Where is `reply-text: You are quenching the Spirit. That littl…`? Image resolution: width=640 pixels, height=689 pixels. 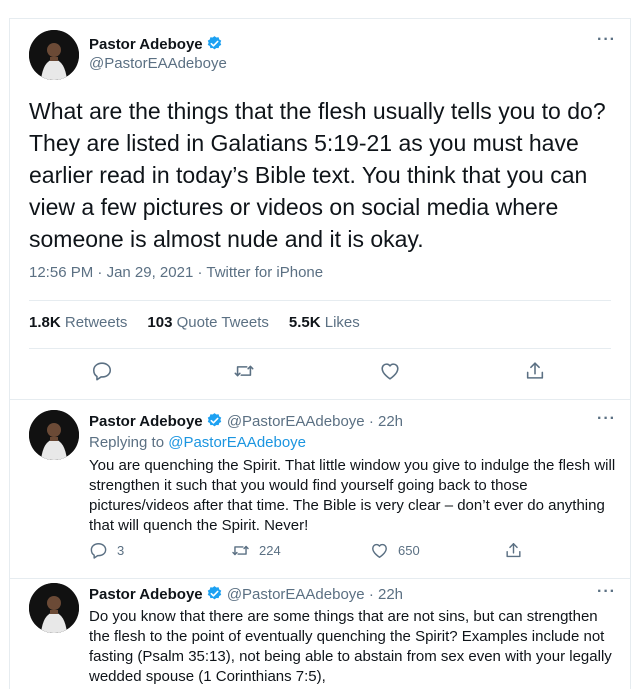
reply-text: You are quenching the Spirit. That littl… is located at coordinates (352, 495).